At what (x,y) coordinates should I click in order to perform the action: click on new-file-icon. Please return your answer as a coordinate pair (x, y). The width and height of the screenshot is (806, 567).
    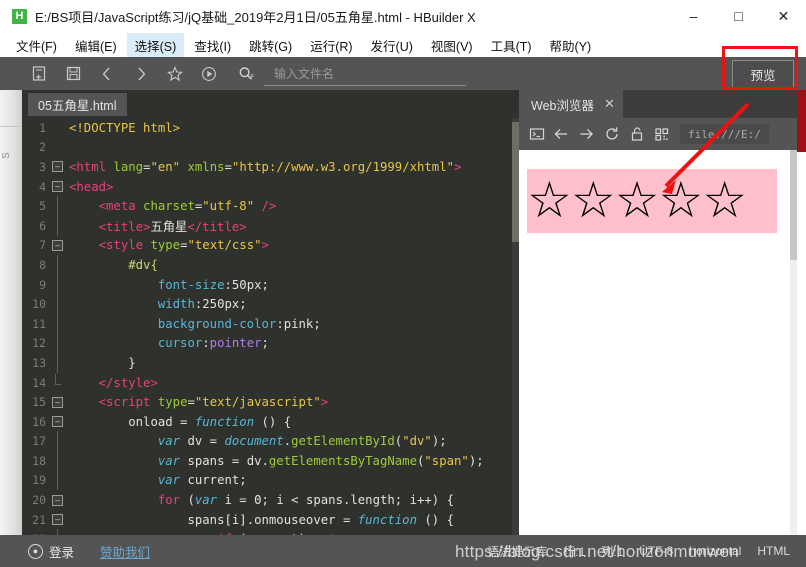
    Looking at the image, I should click on (39, 73).